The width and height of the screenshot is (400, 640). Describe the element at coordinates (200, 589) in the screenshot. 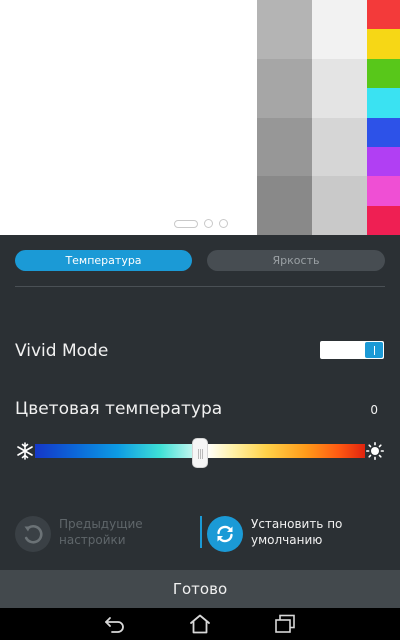

I see `done-button: Готово` at that location.